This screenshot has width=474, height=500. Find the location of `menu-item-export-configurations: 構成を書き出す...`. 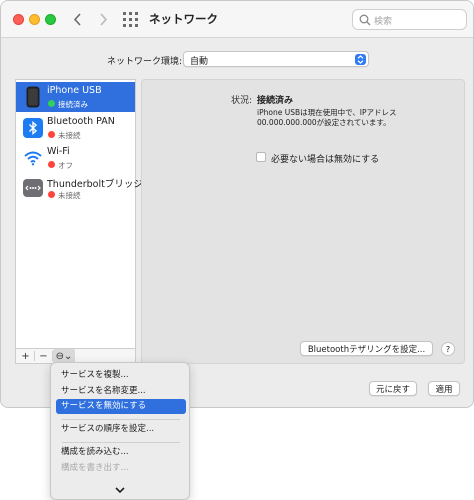

menu-item-export-configurations: 構成を書き出す... is located at coordinates (95, 468).